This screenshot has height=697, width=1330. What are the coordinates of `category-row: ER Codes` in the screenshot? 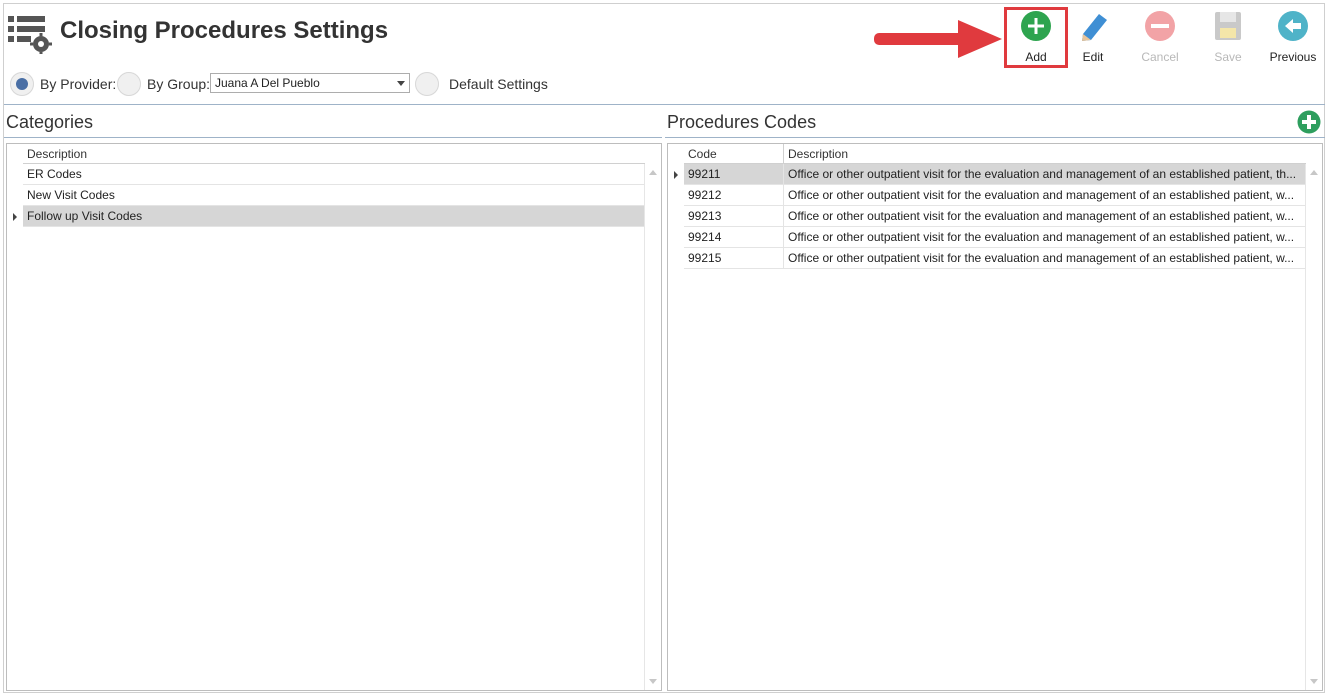 It's located at (334, 174).